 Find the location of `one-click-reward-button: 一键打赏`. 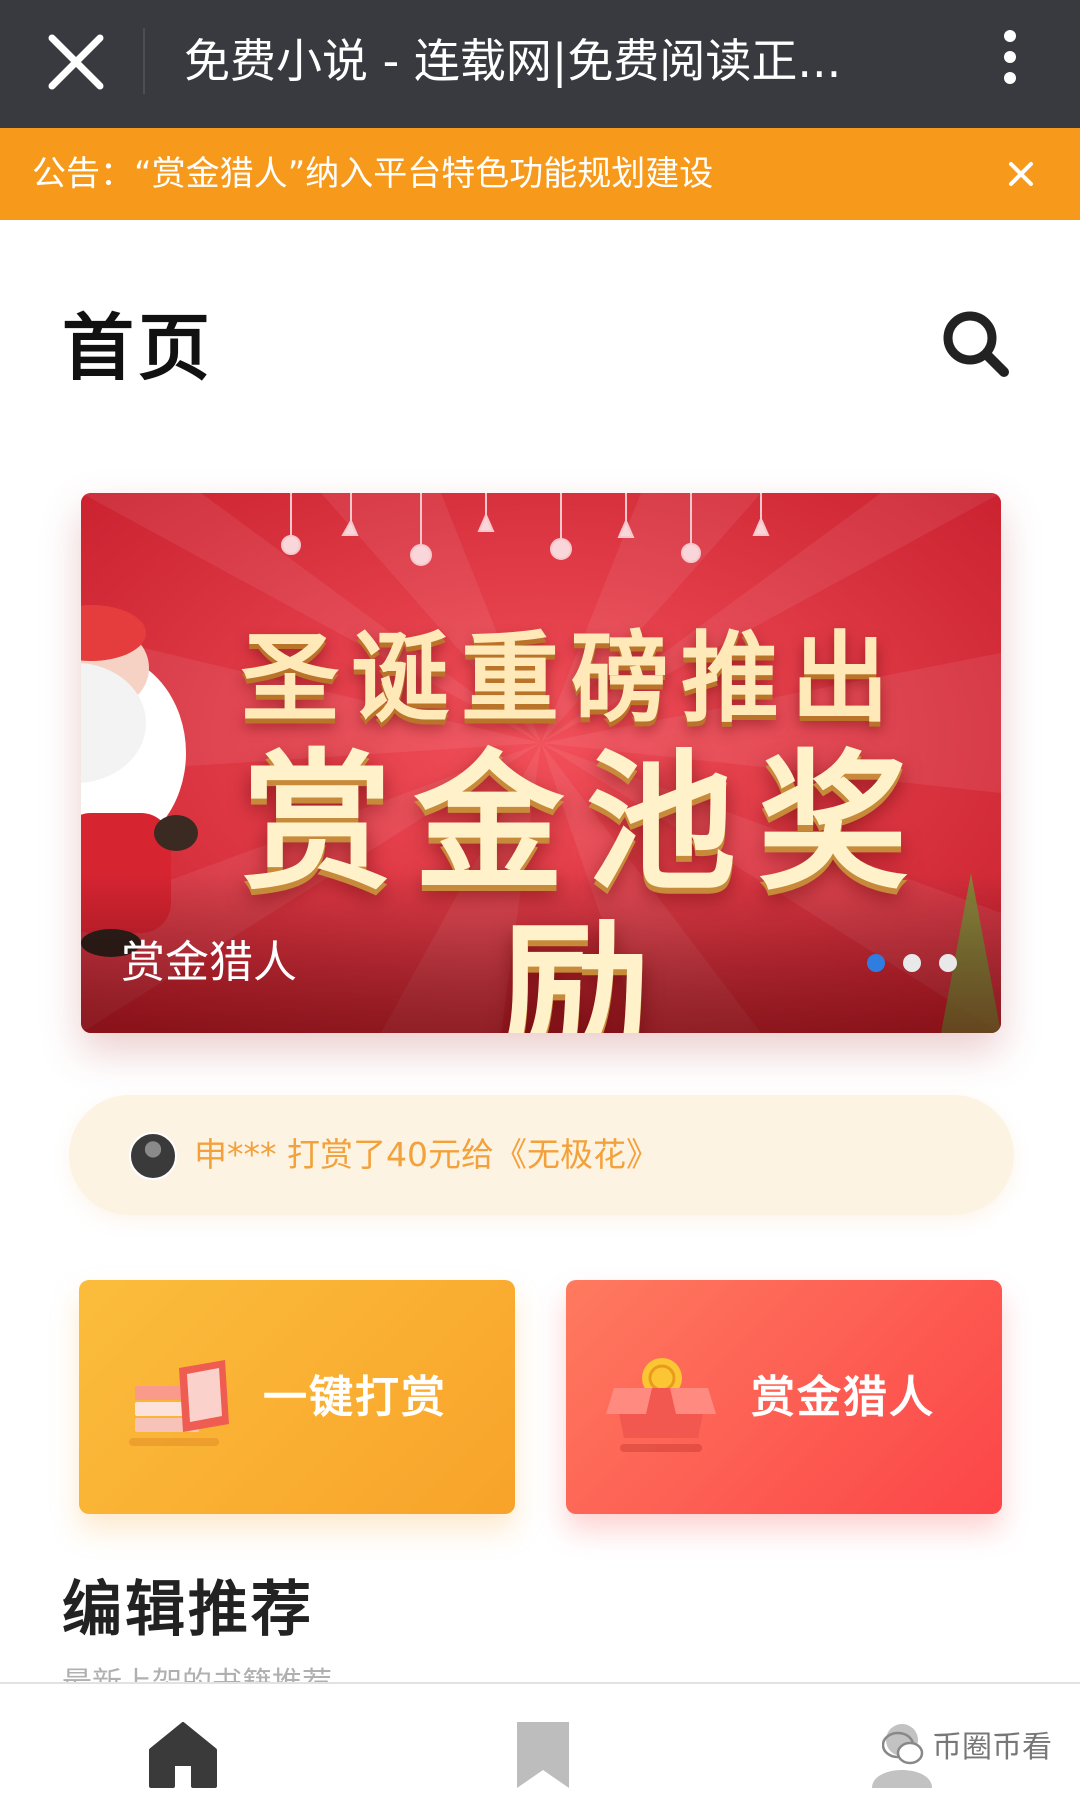

one-click-reward-button: 一键打赏 is located at coordinates (297, 1397).